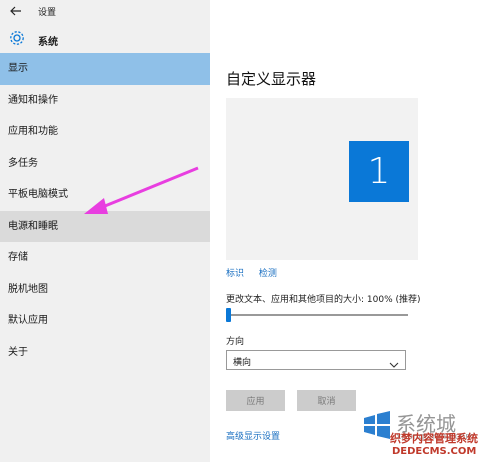 The width and height of the screenshot is (500, 462). Describe the element at coordinates (18, 352) in the screenshot. I see `sidebar-item-label: 关于` at that location.